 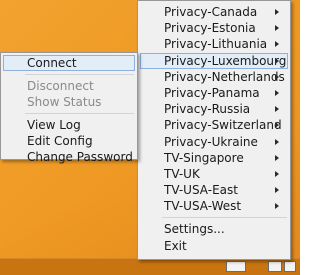 I want to click on menu-item-label: TV-UK, so click(x=182, y=173).